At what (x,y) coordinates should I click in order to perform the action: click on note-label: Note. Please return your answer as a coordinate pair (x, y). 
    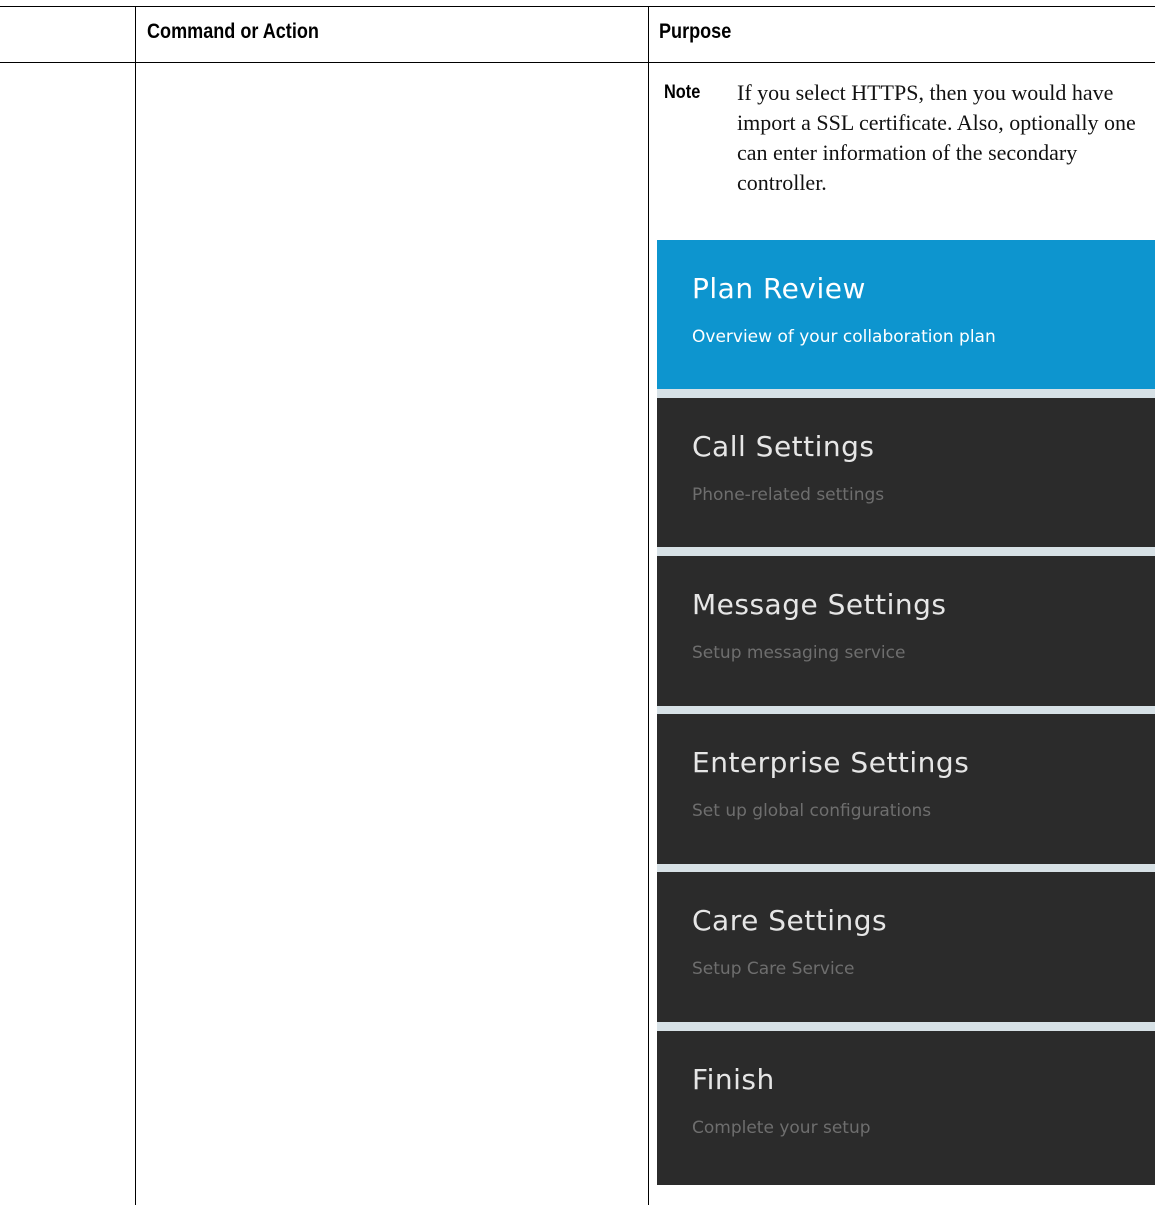
    Looking at the image, I should click on (682, 92).